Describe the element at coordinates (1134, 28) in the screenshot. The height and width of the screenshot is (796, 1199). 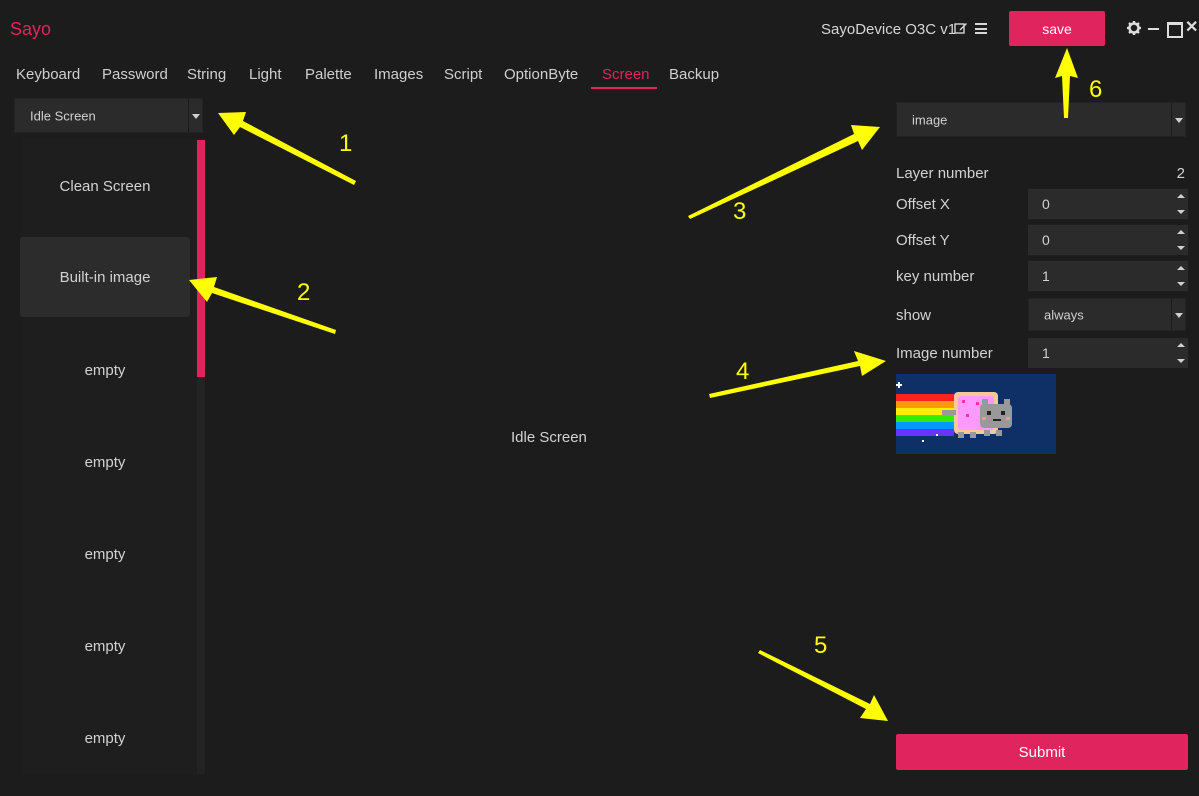
I see `gear-icon` at that location.